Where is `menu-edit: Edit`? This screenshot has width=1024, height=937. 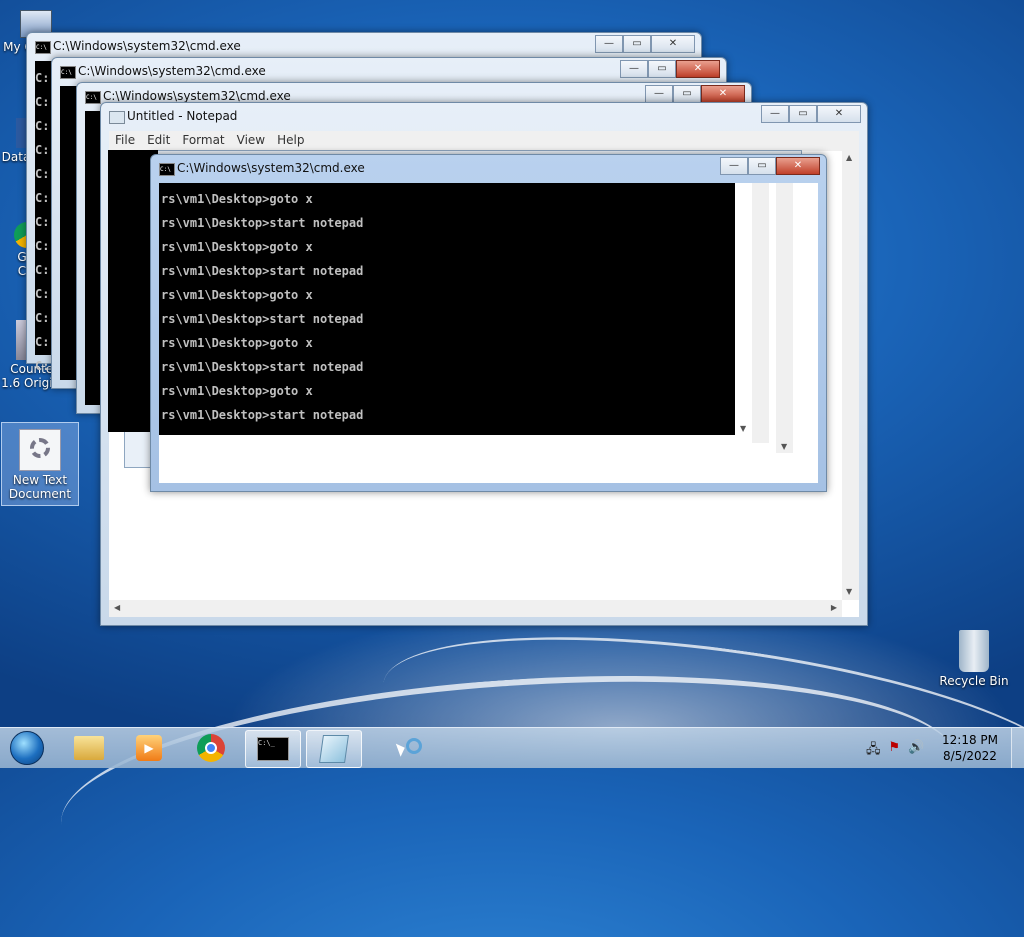 menu-edit: Edit is located at coordinates (158, 141).